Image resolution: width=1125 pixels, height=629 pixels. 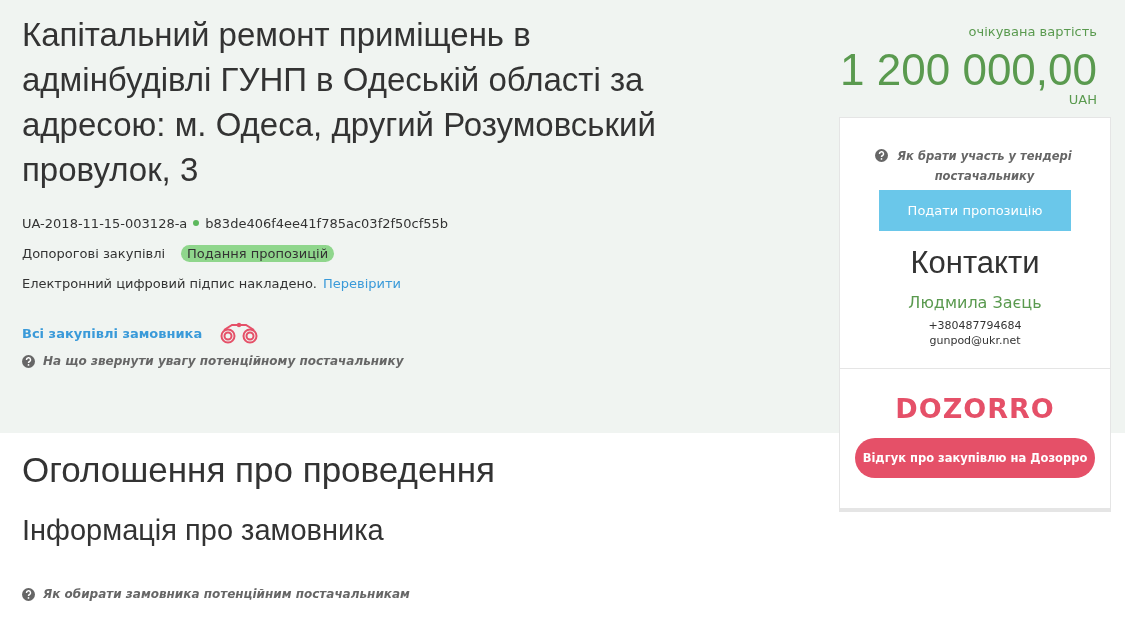 I want to click on status-dot-icon, so click(x=196, y=223).